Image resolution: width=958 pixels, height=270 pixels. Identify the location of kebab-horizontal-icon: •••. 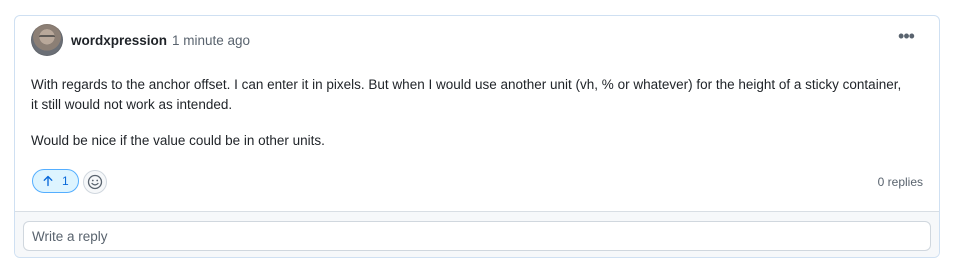
(906, 36).